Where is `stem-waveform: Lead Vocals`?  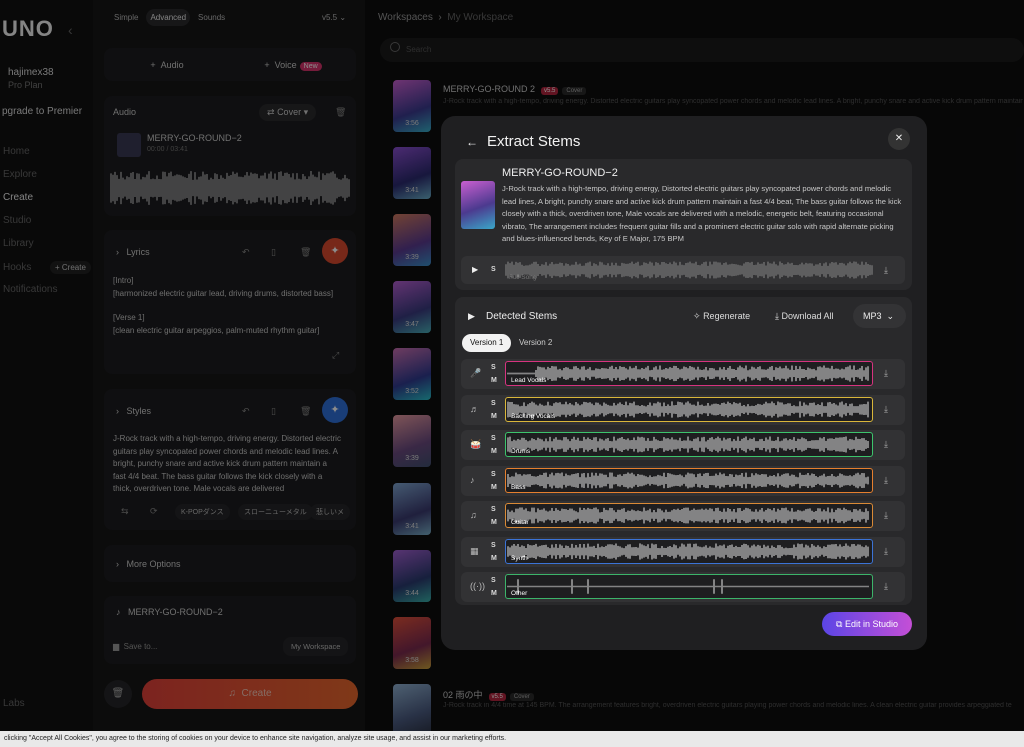 stem-waveform: Lead Vocals is located at coordinates (689, 373).